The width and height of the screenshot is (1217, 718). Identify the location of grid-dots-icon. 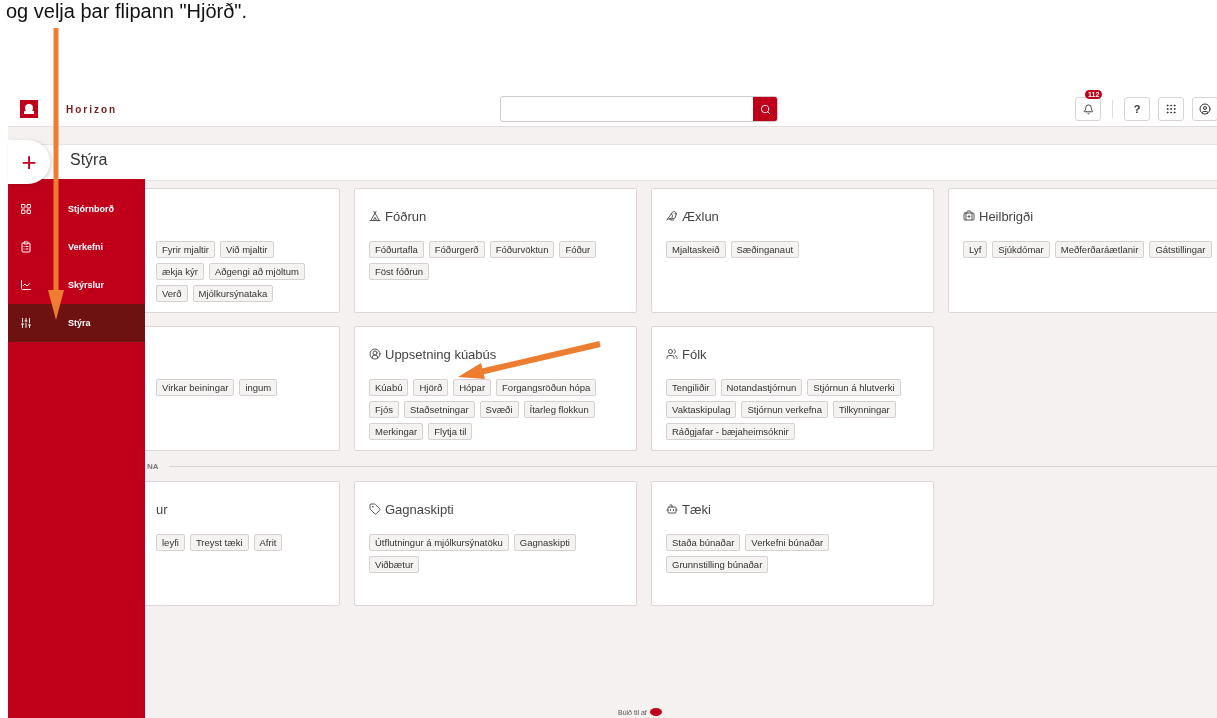
(1171, 109).